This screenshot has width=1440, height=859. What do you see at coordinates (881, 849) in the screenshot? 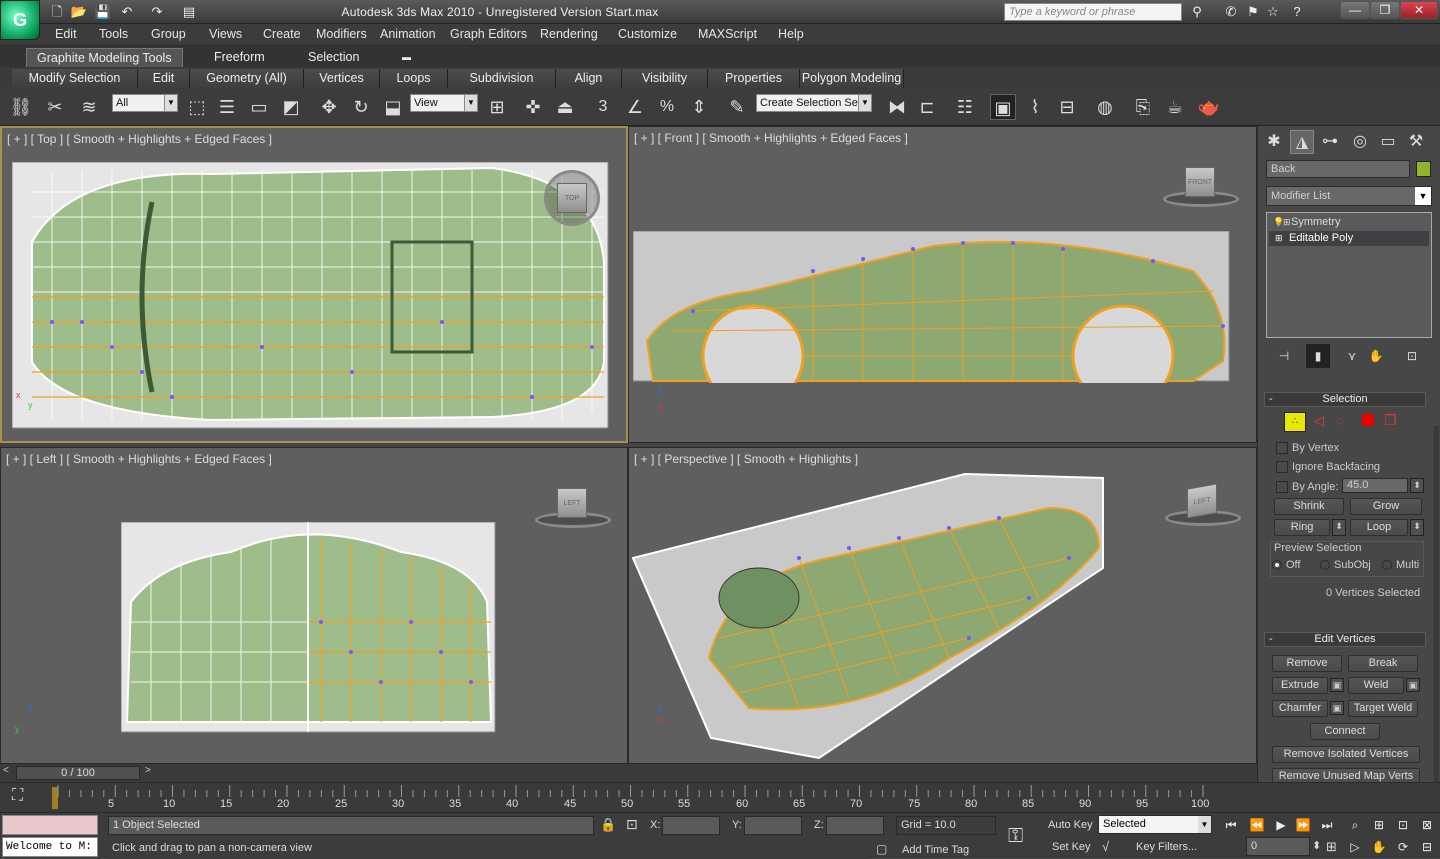
I see `time-tag-icon: ▢` at bounding box center [881, 849].